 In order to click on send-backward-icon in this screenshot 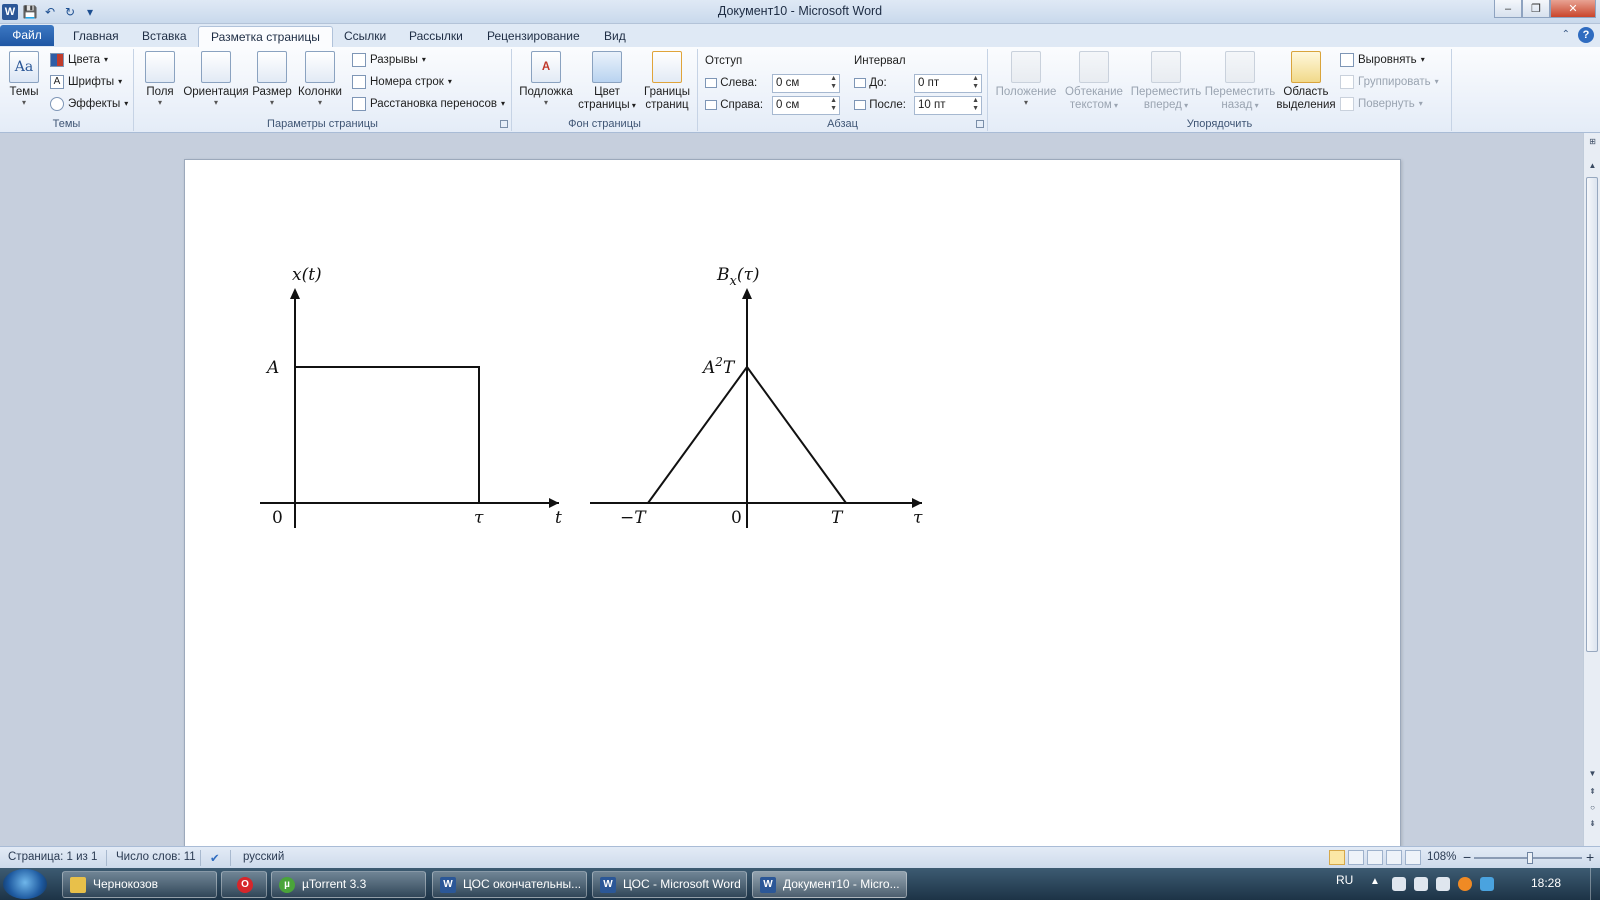, I will do `click(1240, 67)`.